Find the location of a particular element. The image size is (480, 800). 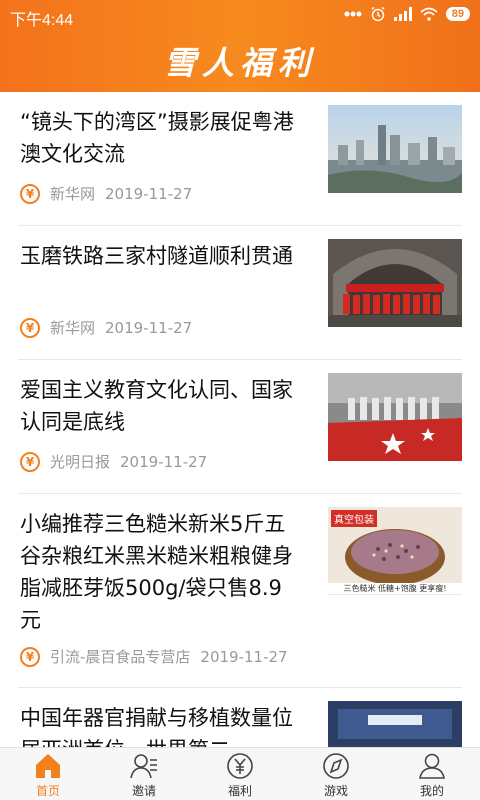

news-title: 中国年器官捐献与移植数量位居亚洲首位，世界第二 is located at coordinates (156, 726).